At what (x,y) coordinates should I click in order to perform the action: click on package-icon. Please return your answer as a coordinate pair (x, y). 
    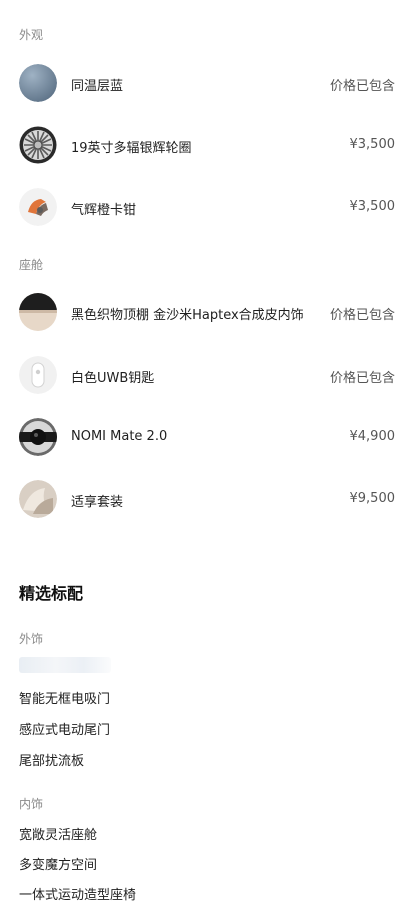
    Looking at the image, I should click on (38, 499).